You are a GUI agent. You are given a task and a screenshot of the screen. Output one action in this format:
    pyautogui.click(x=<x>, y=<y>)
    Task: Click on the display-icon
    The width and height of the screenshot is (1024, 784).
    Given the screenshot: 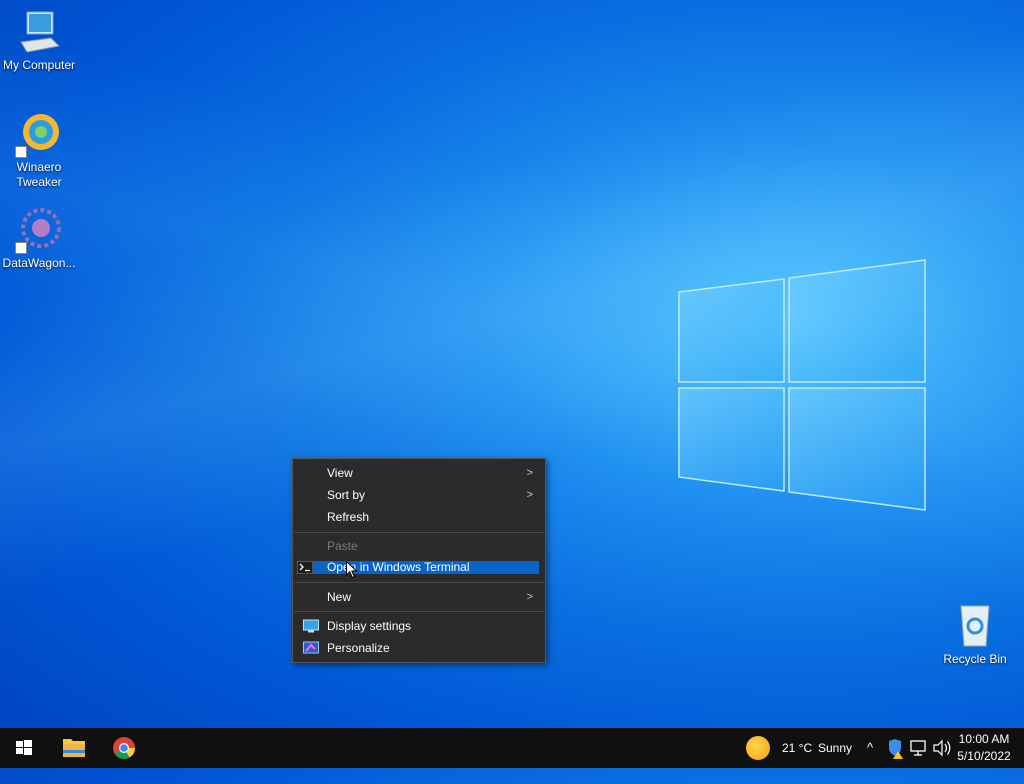 What is the action you would take?
    pyautogui.click(x=311, y=626)
    